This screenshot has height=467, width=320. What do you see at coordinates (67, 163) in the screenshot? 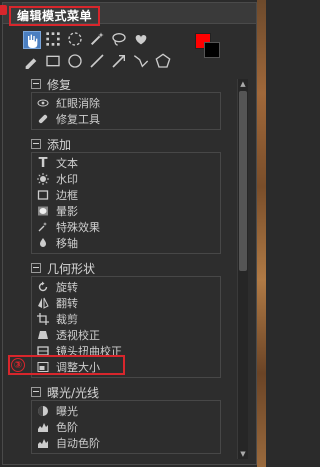
I see `menu-item-label: 文本` at bounding box center [67, 163].